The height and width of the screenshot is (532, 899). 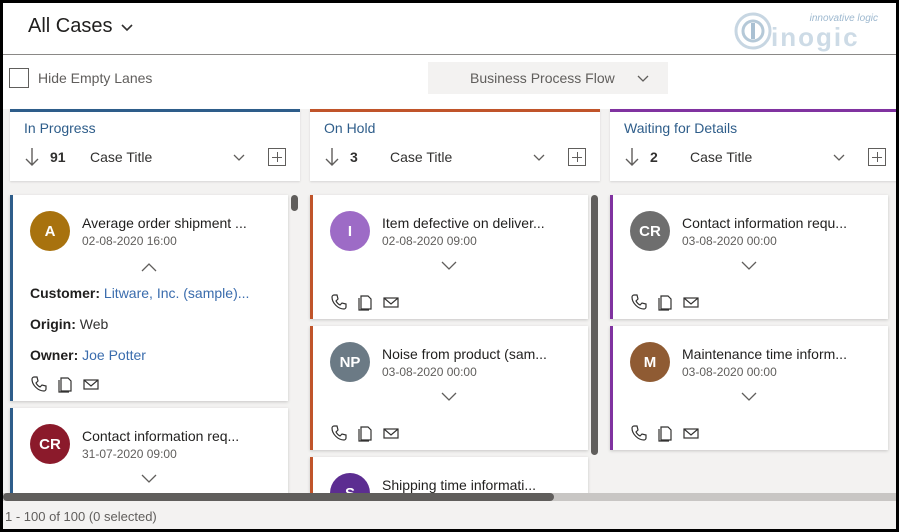 I want to click on header-bar: All Cases innovative logic inogic, so click(x=449, y=29).